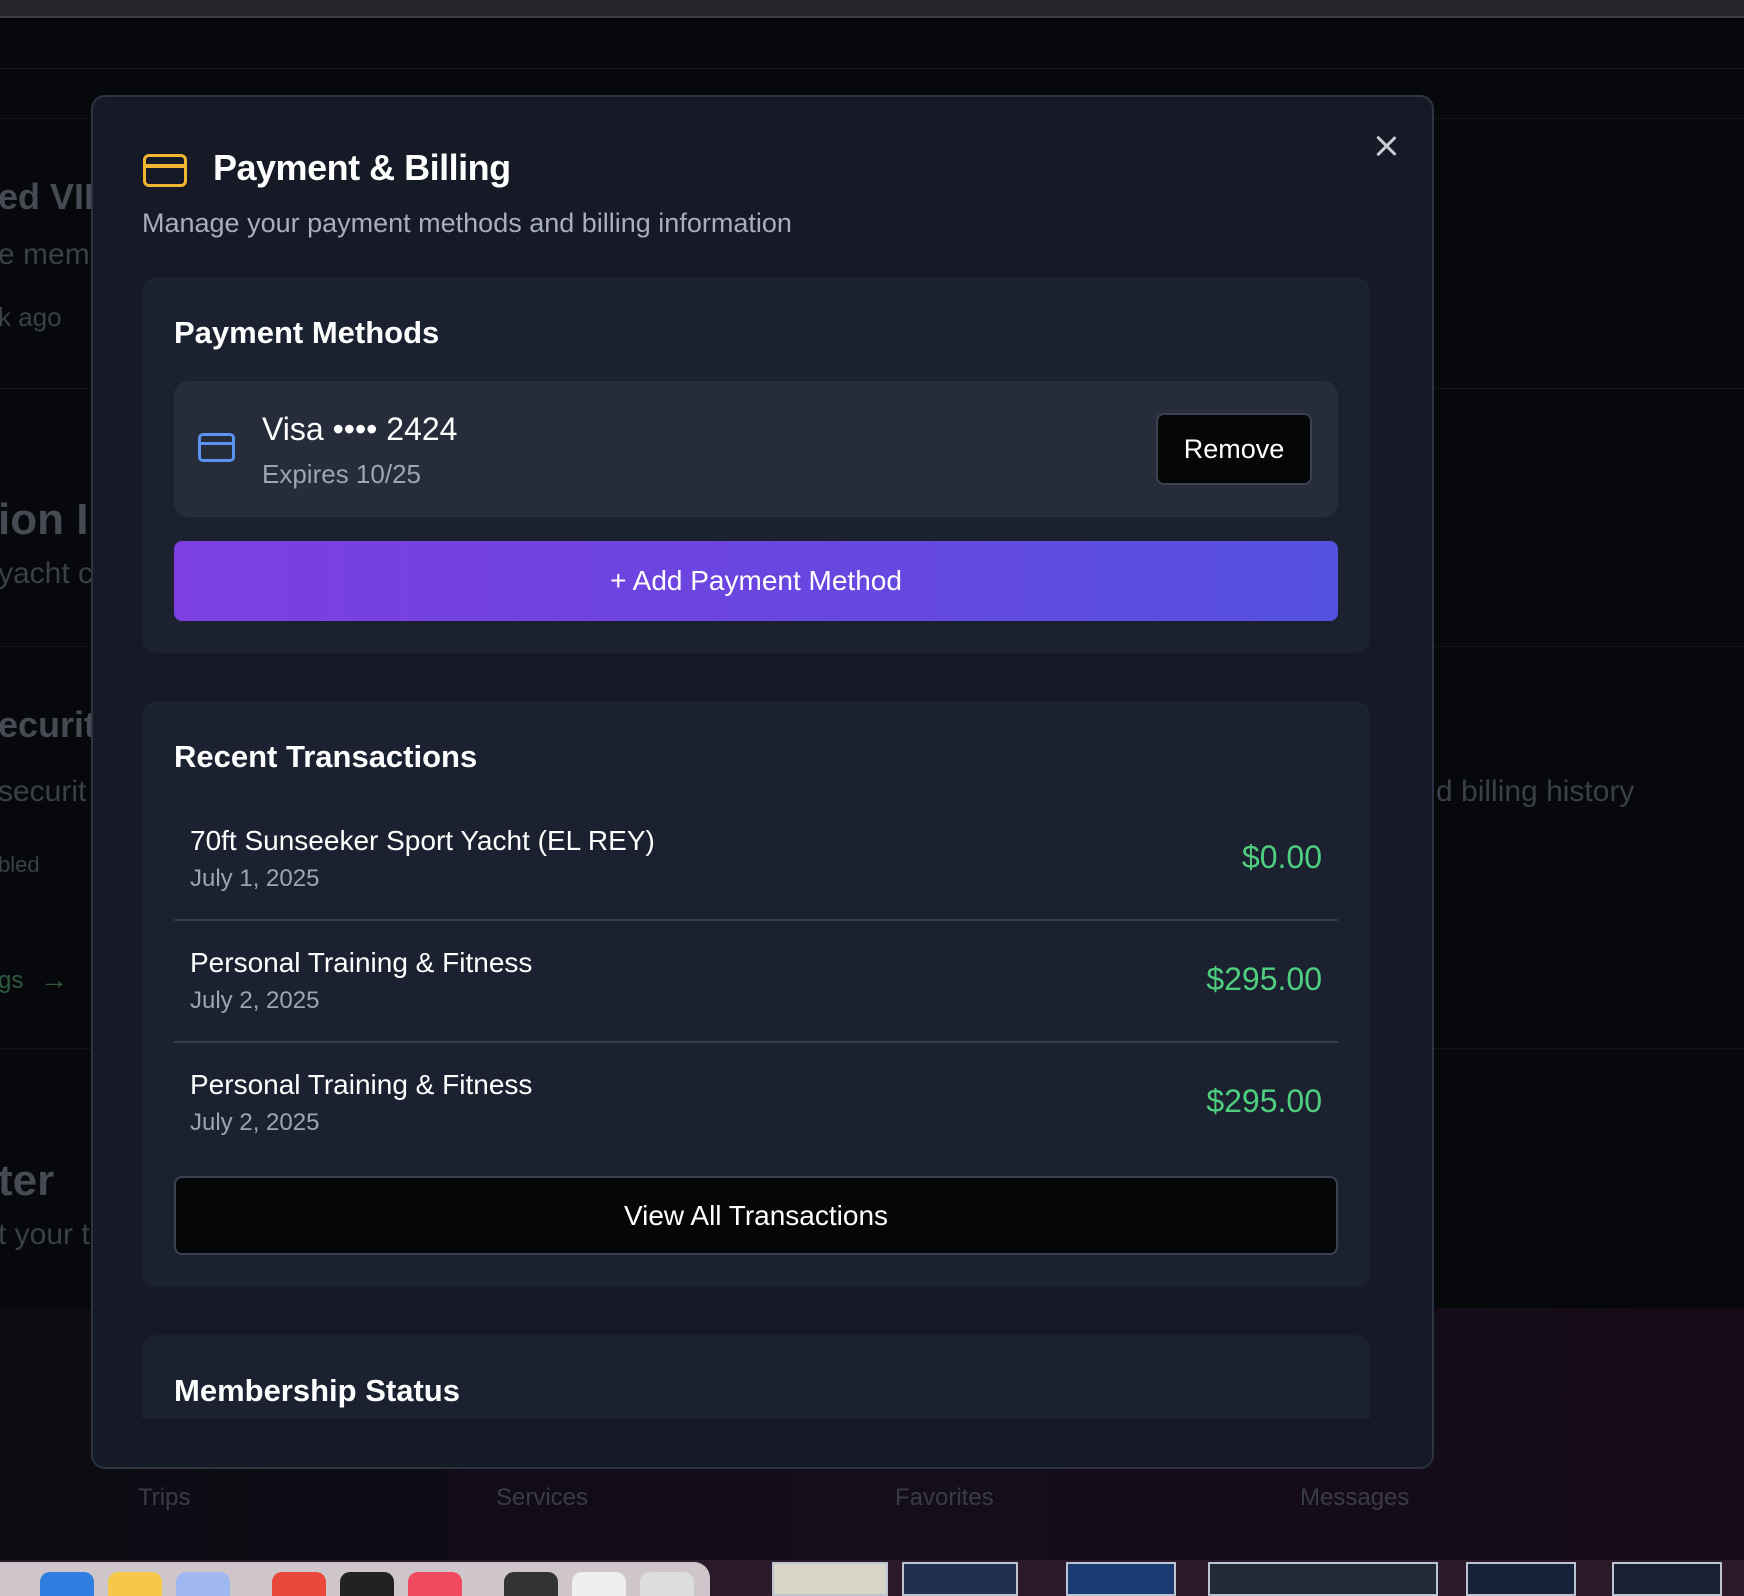 The width and height of the screenshot is (1744, 1596). What do you see at coordinates (1535, 791) in the screenshot?
I see `background-text: d billing history` at bounding box center [1535, 791].